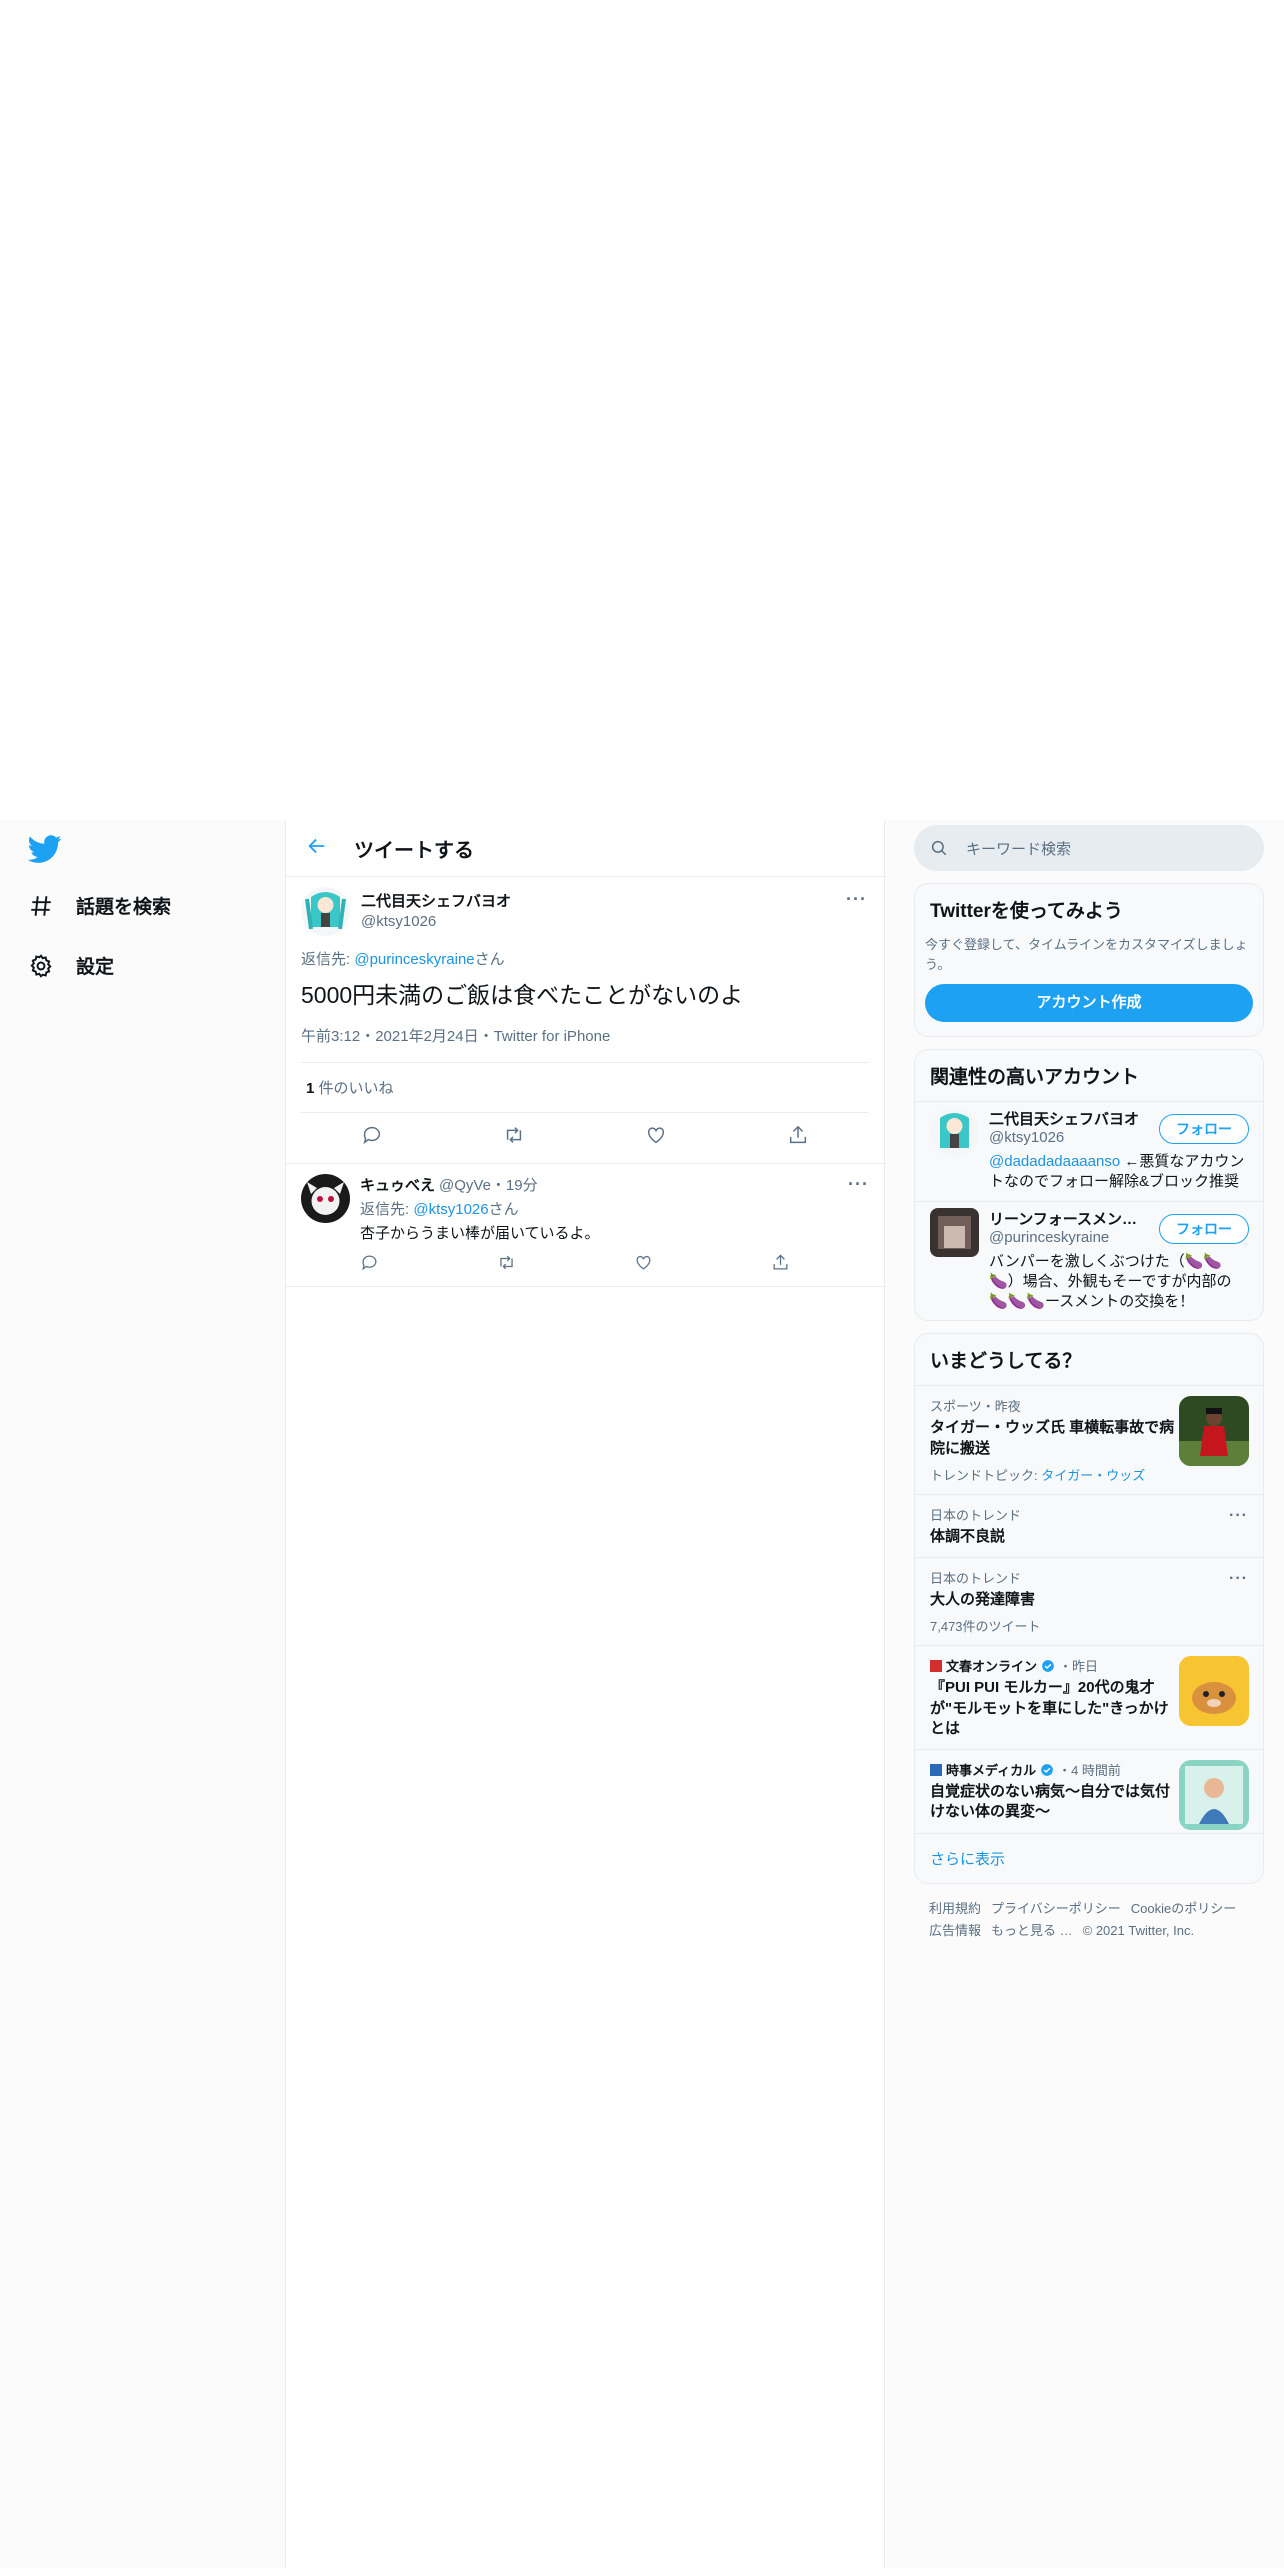 The height and width of the screenshot is (2568, 1284). What do you see at coordinates (1089, 1601) in the screenshot?
I see `trend-item: 日本のトレンド 大人の発達障害 7,473件のツイート ···` at bounding box center [1089, 1601].